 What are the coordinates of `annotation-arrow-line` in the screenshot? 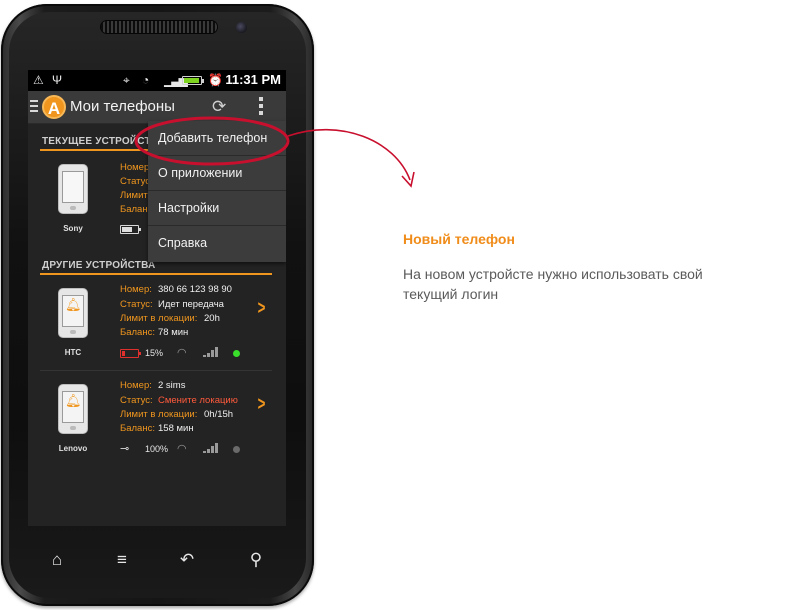 It's located at (349, 154).